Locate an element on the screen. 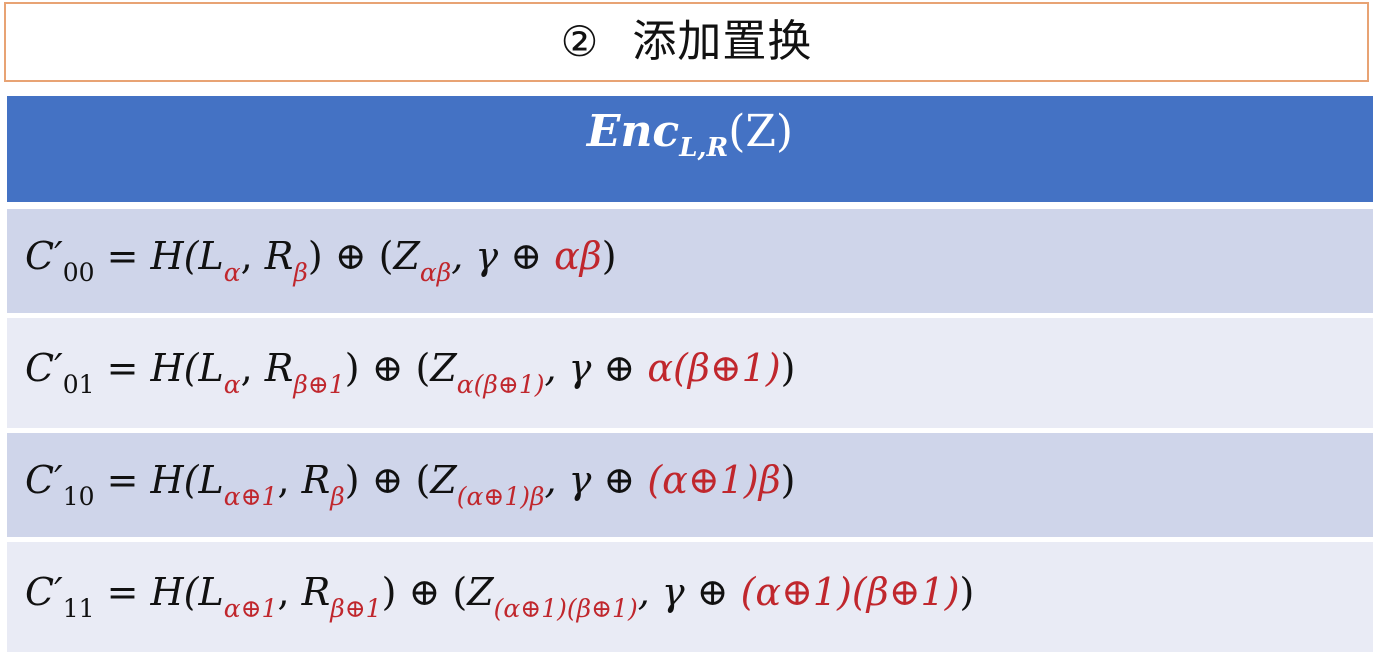  permutation-term: α(β⊕1) is located at coordinates (714, 368).